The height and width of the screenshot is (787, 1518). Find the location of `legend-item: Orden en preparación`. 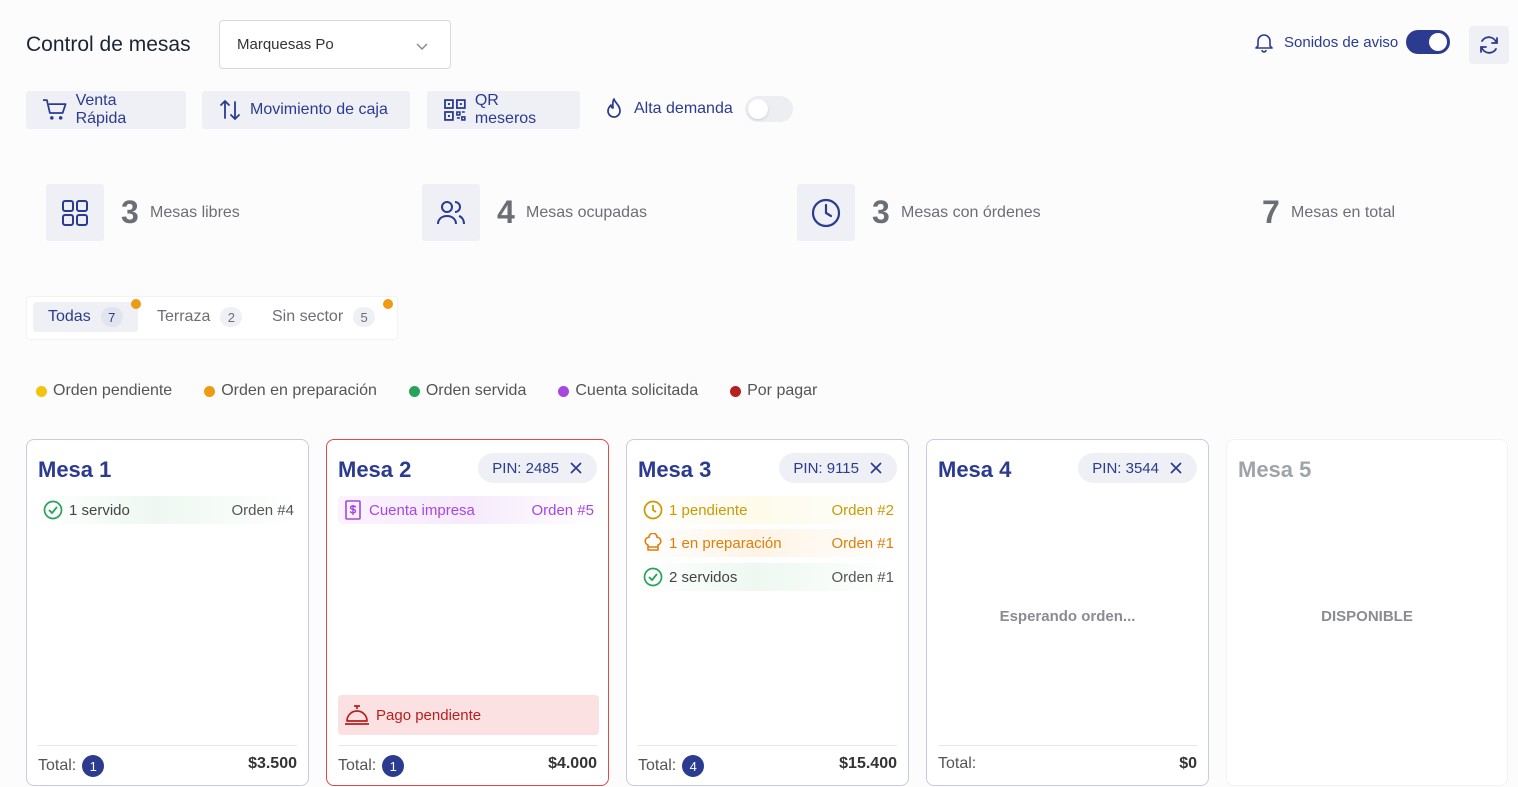

legend-item: Orden en preparación is located at coordinates (290, 391).